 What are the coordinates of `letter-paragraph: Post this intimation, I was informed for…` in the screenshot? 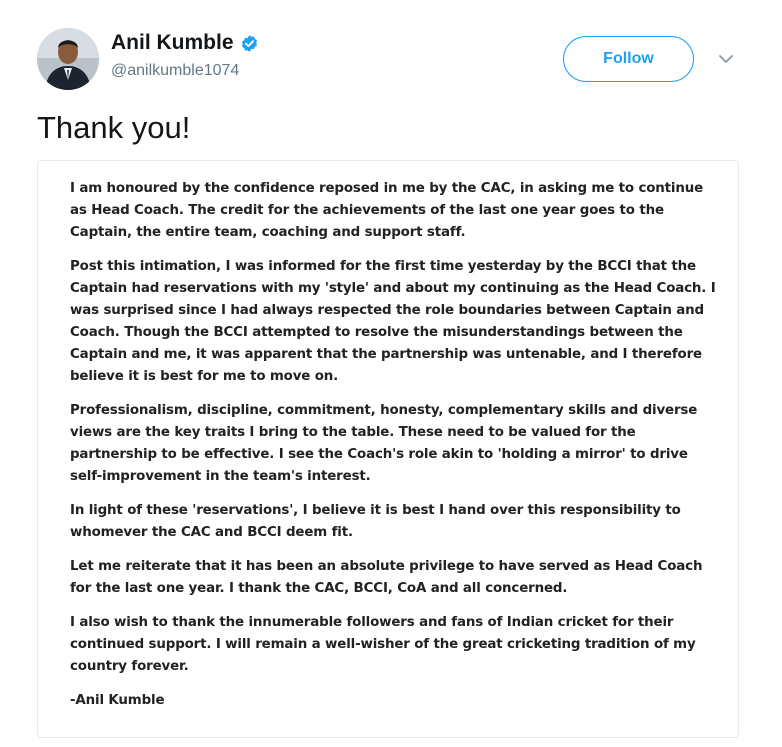 It's located at (393, 321).